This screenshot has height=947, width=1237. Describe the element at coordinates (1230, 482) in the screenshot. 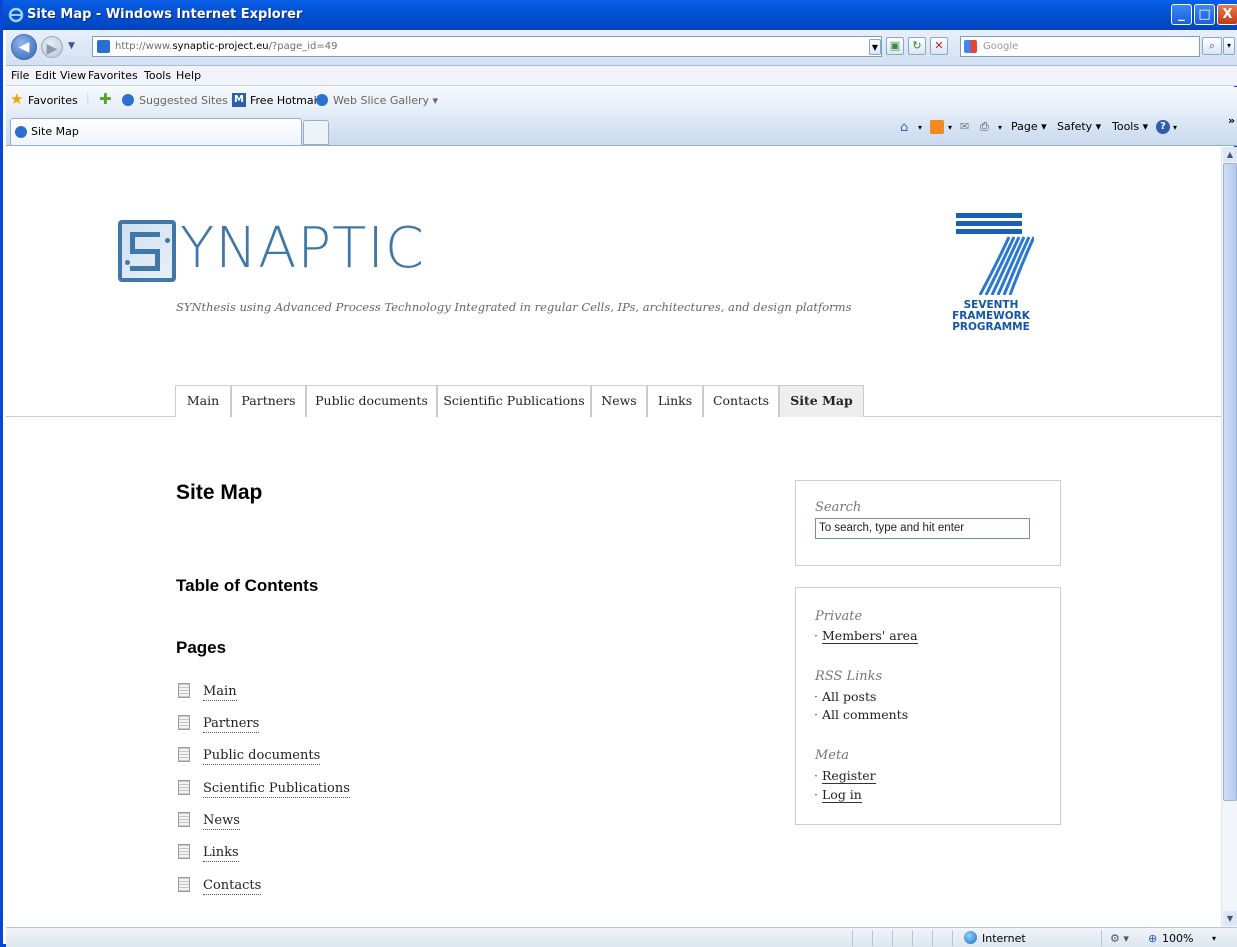

I see `scroll-thumb` at that location.